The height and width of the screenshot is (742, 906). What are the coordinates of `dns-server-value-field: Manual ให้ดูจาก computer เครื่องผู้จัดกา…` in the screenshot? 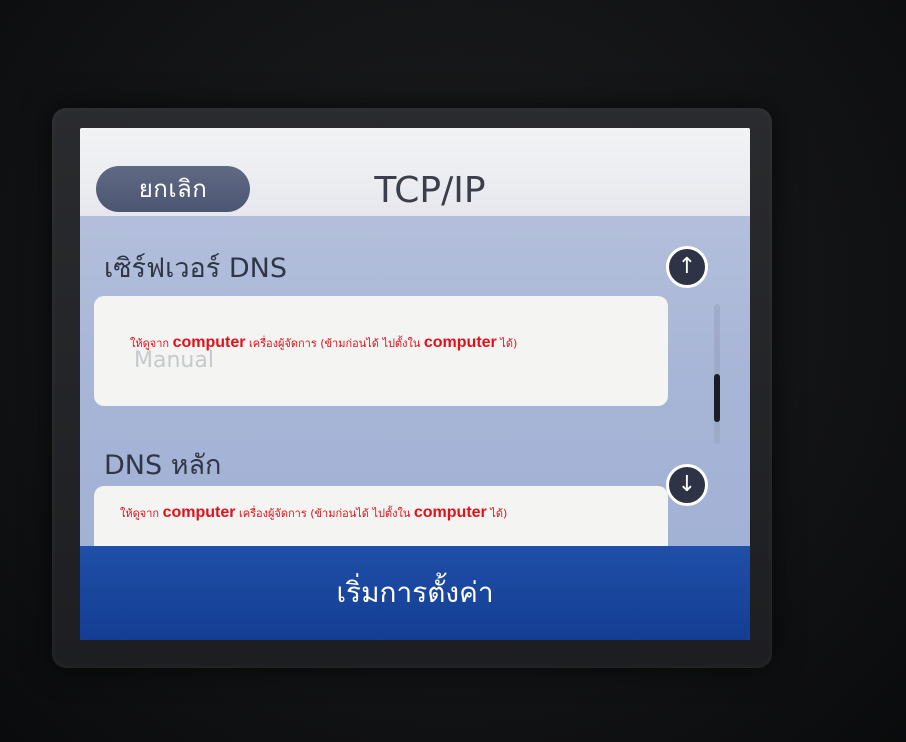 It's located at (381, 351).